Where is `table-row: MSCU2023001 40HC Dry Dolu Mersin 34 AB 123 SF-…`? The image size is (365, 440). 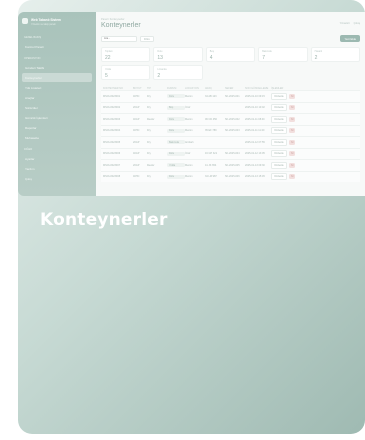 table-row: MSCU2023001 40HC Dry Dolu Mersin 34 AB 123 SF-… is located at coordinates (230, 96).